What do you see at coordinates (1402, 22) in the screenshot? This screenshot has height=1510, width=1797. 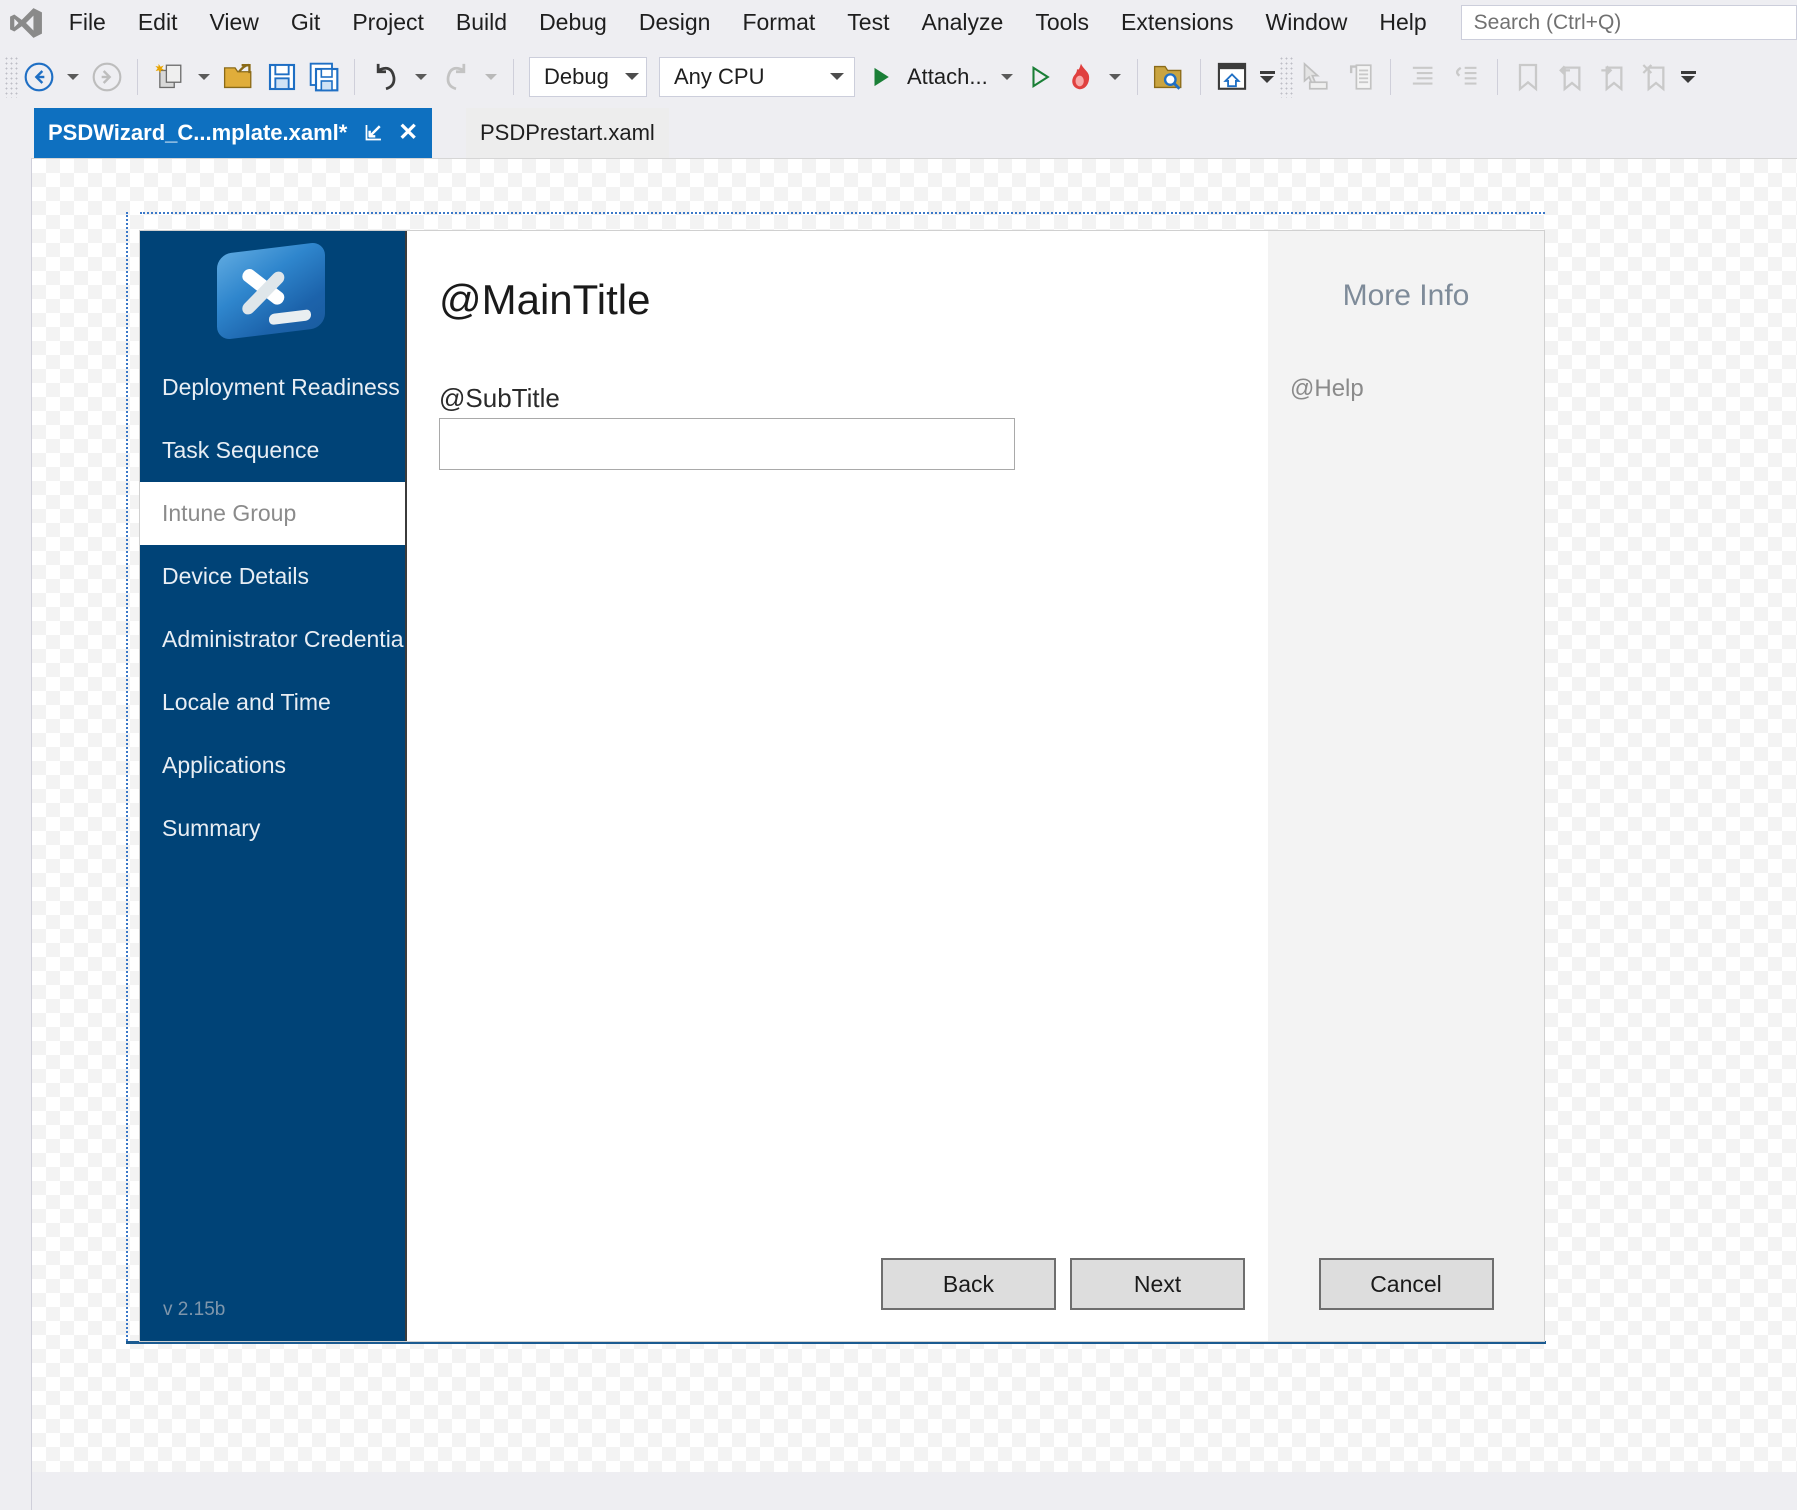 I see `menu-item-help: Help` at bounding box center [1402, 22].